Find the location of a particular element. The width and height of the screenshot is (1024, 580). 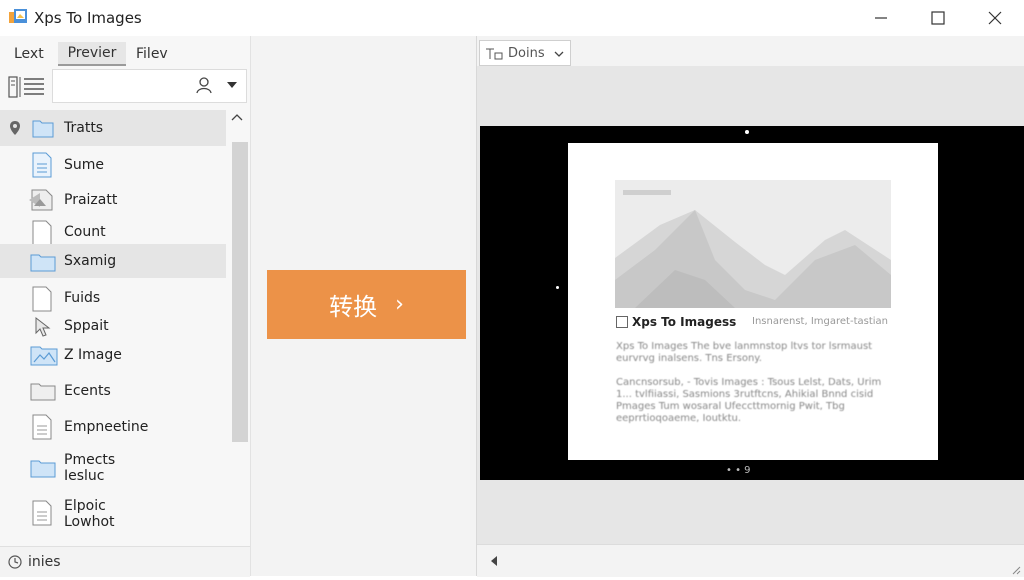

clock-icon is located at coordinates (15, 562).